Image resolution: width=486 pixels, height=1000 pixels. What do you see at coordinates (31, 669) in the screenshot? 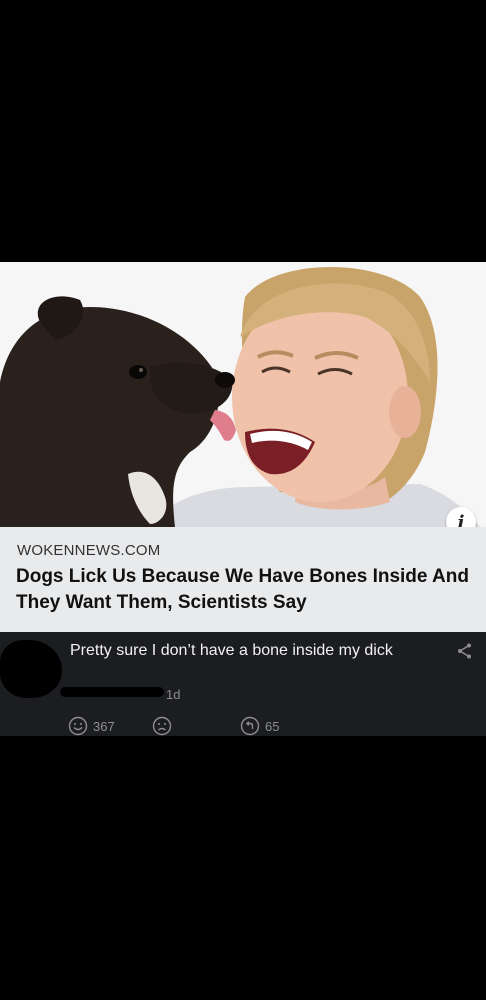
I see `avatar` at bounding box center [31, 669].